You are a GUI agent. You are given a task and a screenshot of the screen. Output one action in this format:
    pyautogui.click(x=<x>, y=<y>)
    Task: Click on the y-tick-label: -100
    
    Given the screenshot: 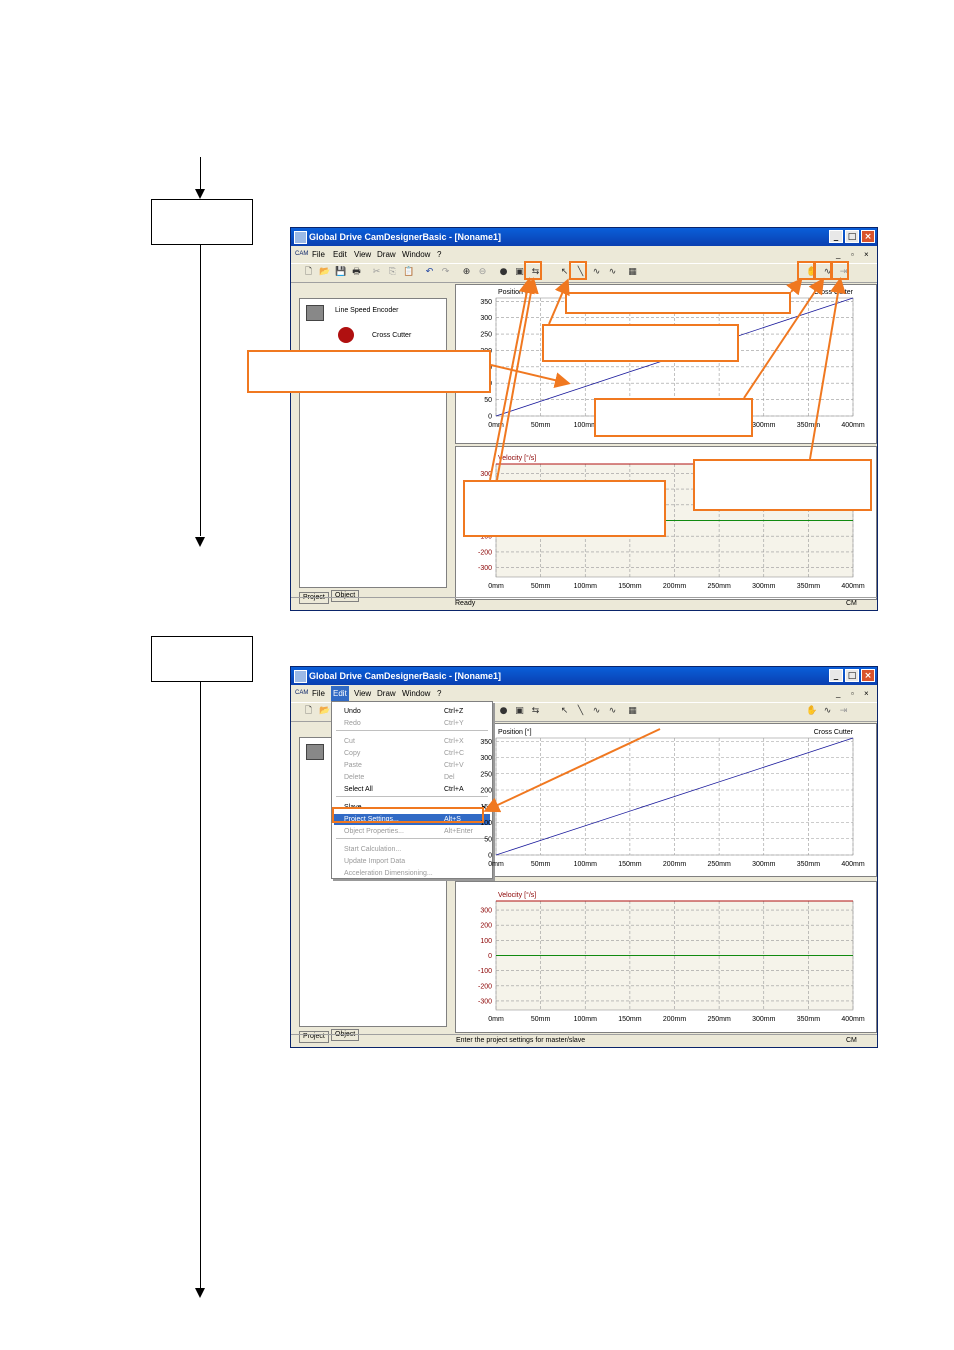 What is the action you would take?
    pyautogui.click(x=485, y=971)
    